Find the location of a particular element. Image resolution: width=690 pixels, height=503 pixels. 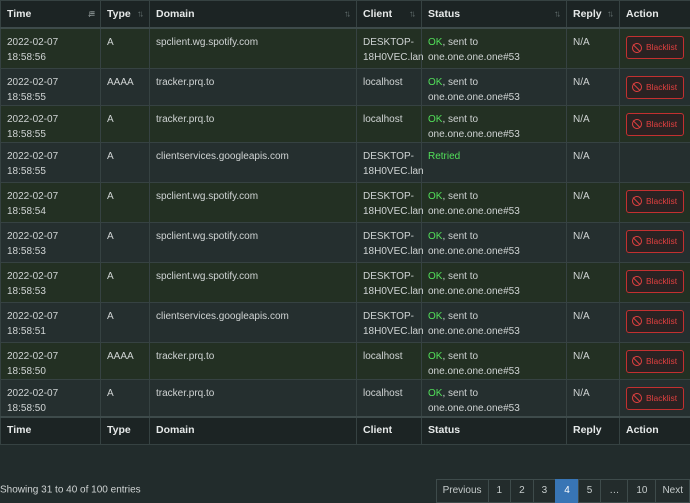

footer-time: Time is located at coordinates (51, 431).